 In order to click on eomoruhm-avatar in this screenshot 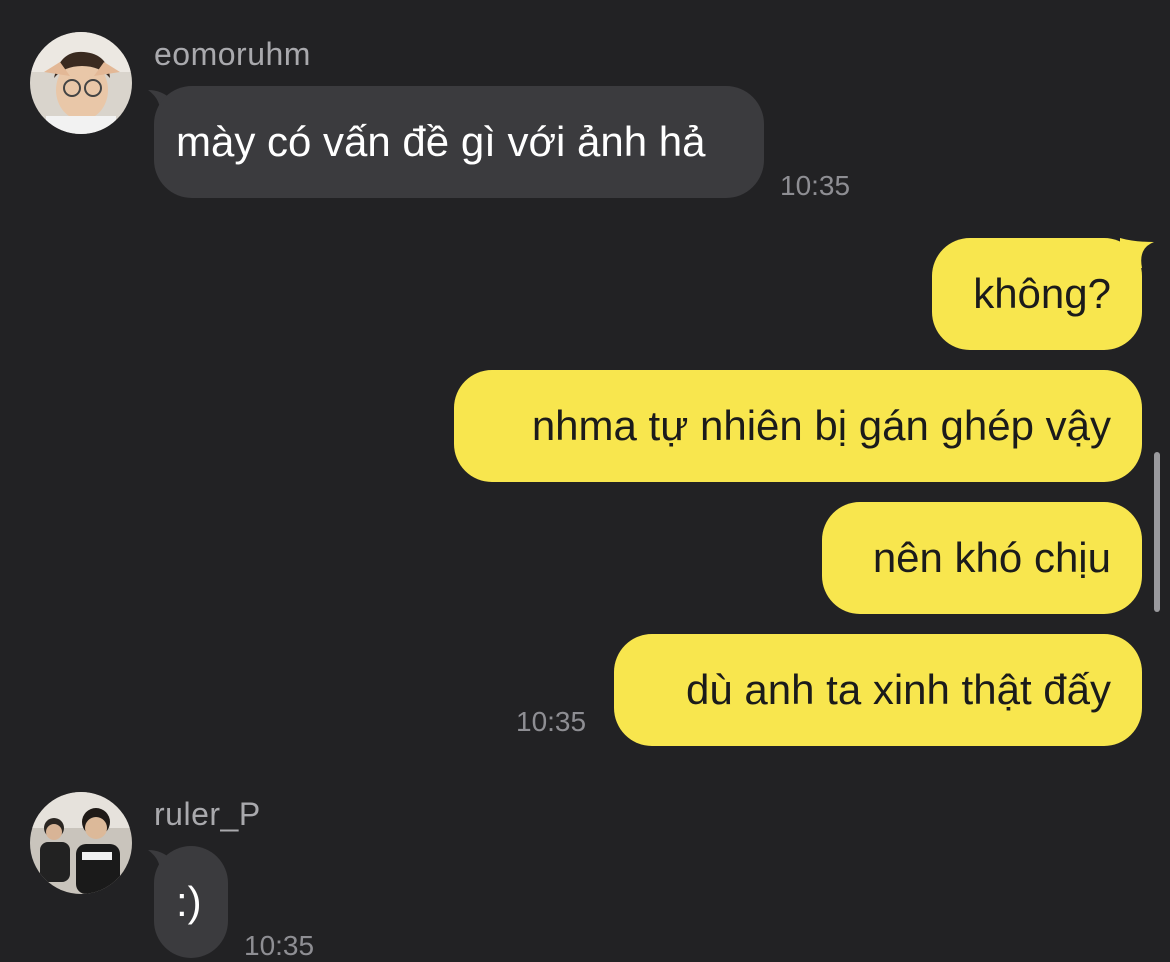, I will do `click(81, 83)`.